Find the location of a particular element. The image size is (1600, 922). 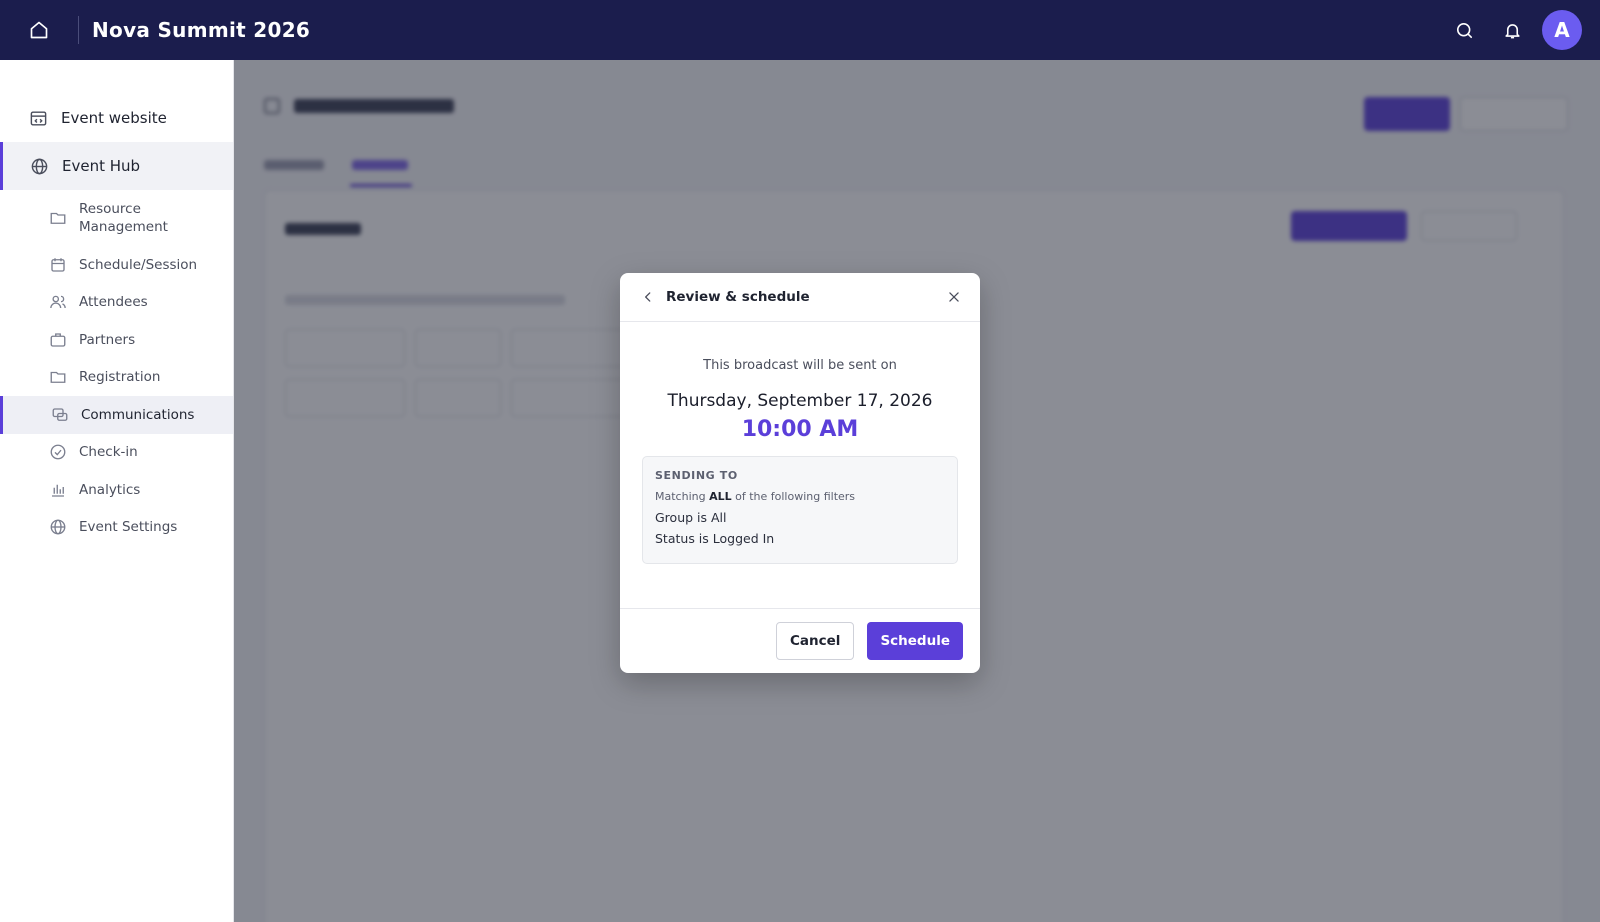

sidebar-item-event-settings: Event Settings is located at coordinates (116, 528).